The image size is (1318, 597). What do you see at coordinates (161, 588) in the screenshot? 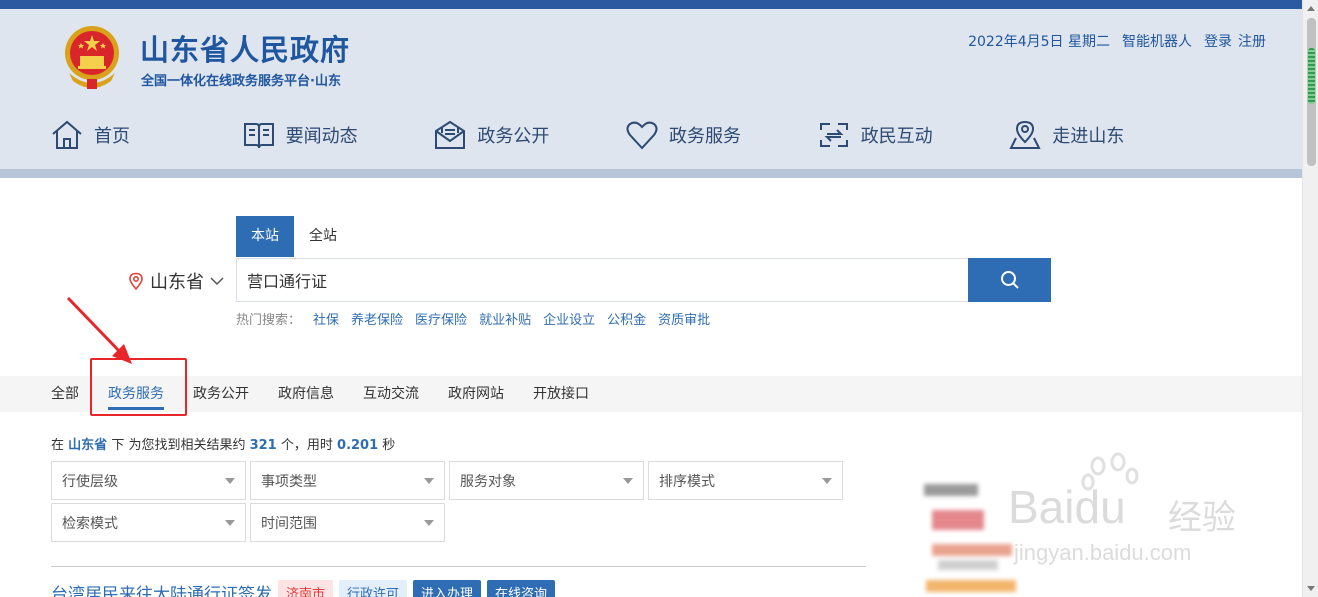
I see `result-title-link: 台湾居民来往大陆通行证签发` at bounding box center [161, 588].